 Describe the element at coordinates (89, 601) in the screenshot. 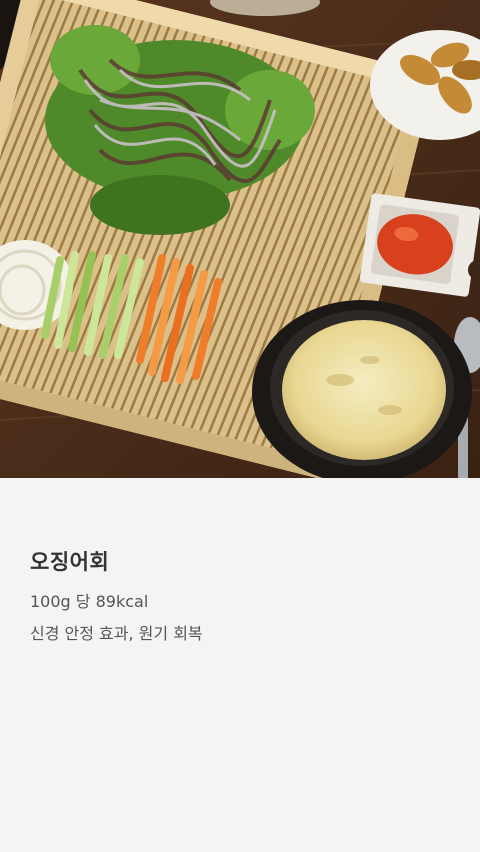

I see `calorie-text: 100g 당 89kcal` at that location.